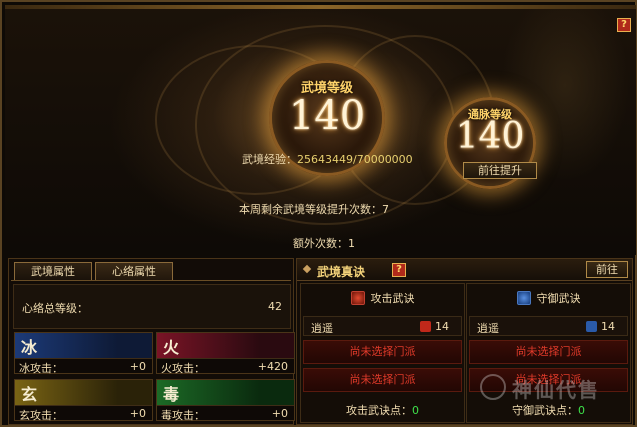 The image size is (637, 427). Describe the element at coordinates (399, 270) in the screenshot. I see `true-art-help-button: ?` at that location.